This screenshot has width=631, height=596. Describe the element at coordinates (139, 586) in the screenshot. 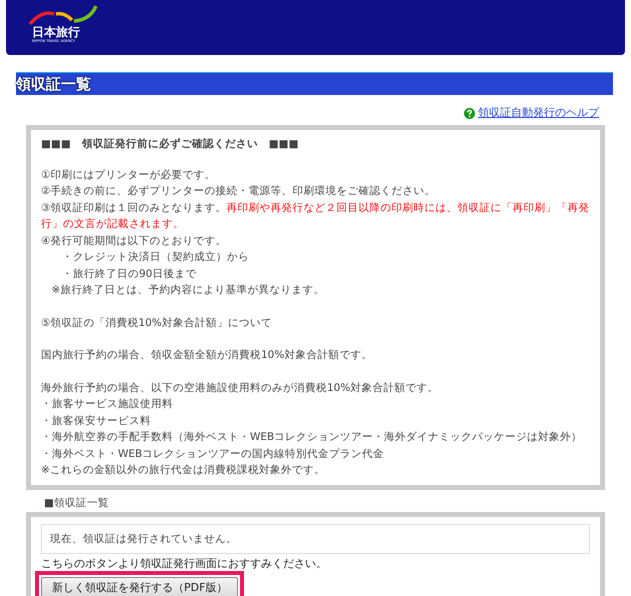

I see `issue-receipt-button: 新しく領収証を発行する（PDF版）` at that location.